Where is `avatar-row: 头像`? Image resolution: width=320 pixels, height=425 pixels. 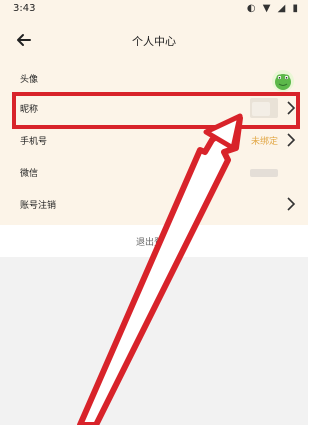 avatar-row: 头像 is located at coordinates (154, 79).